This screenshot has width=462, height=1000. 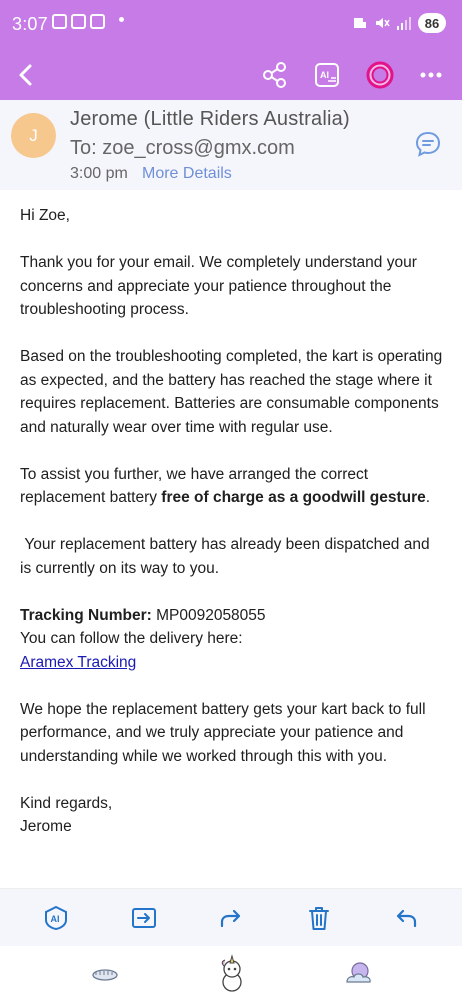 What do you see at coordinates (86, 615) in the screenshot?
I see `tracking-label: Tracking Number:` at bounding box center [86, 615].